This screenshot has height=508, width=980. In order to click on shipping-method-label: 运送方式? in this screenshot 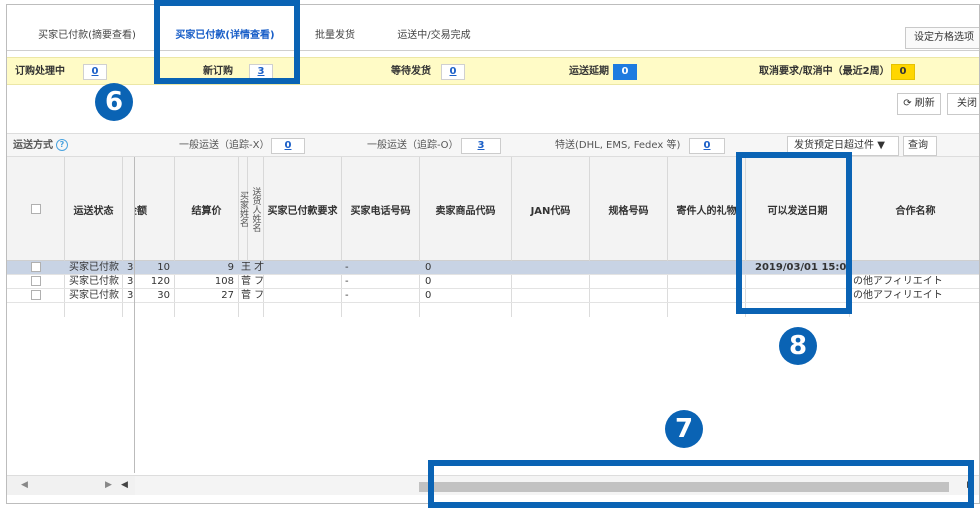, I will do `click(40, 146)`.